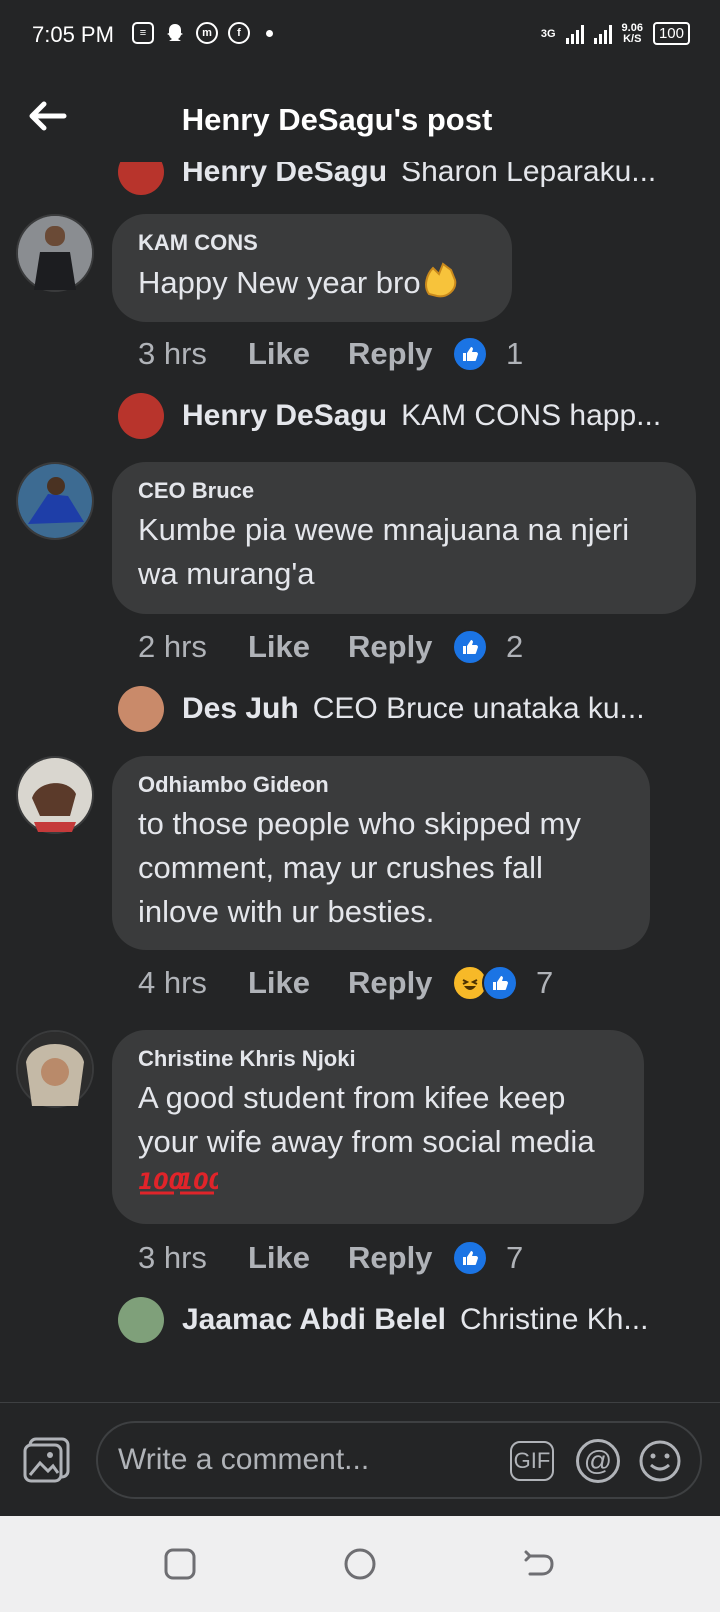 This screenshot has height=1612, width=720. Describe the element at coordinates (312, 243) in the screenshot. I see `comment-author: KAM CONS` at that location.